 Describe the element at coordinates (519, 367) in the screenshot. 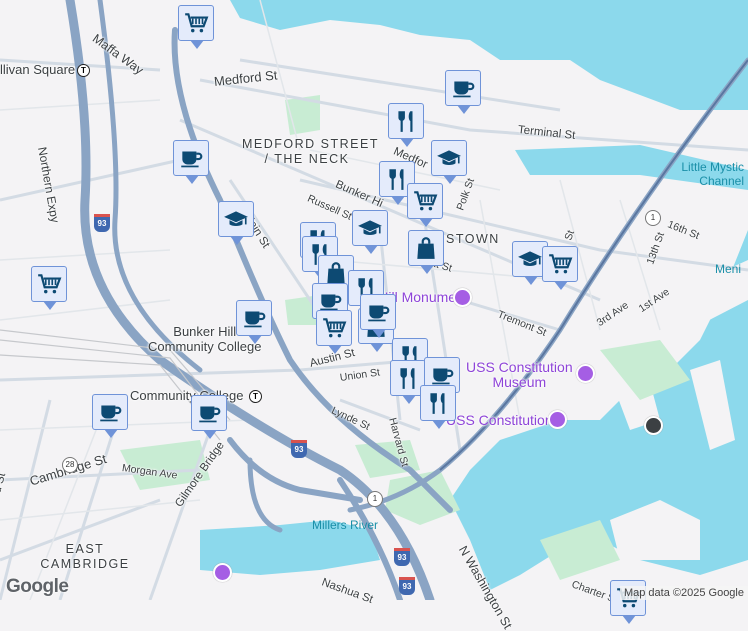

I see `museum-line-1: USS Constitution` at that location.